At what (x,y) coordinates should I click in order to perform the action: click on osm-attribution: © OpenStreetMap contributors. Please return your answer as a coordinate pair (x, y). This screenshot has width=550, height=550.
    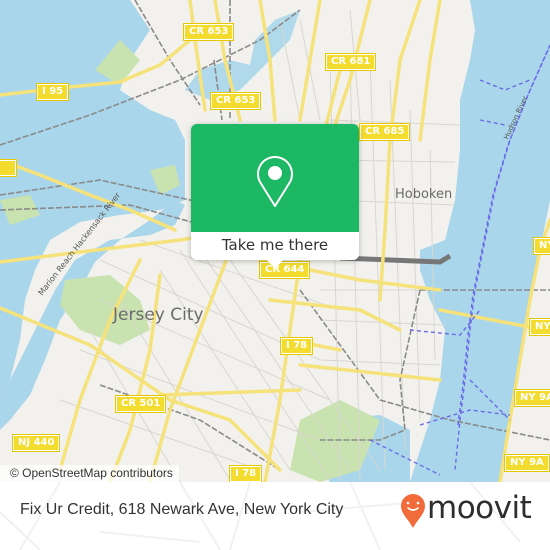
    Looking at the image, I should click on (89, 473).